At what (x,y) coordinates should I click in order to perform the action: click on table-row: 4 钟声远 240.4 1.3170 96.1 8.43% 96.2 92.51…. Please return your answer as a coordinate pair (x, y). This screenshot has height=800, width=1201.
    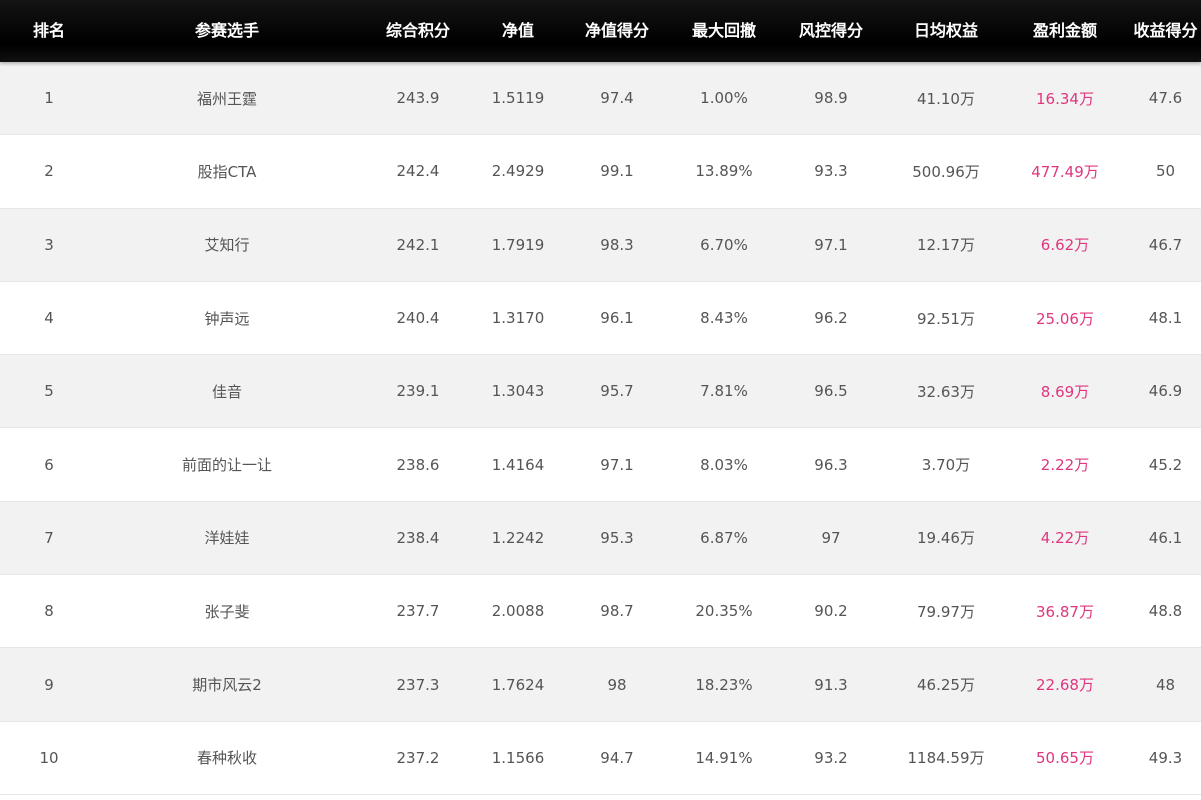
    Looking at the image, I should click on (600, 318).